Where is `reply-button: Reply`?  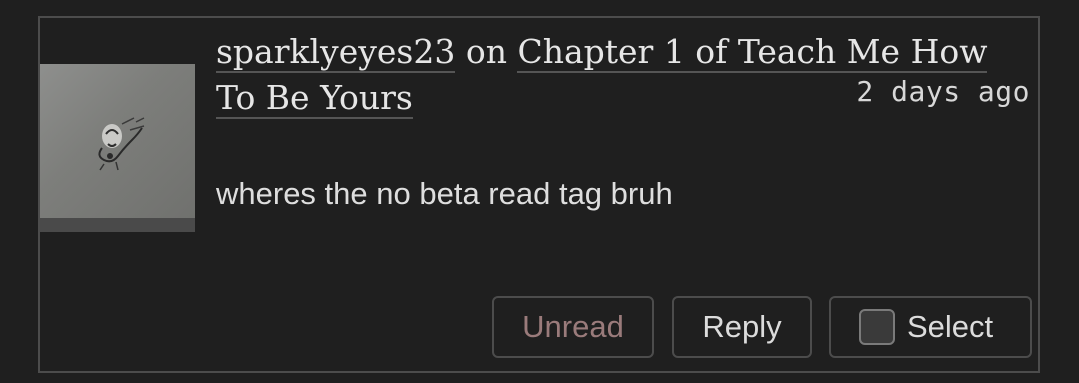
reply-button: Reply is located at coordinates (742, 327).